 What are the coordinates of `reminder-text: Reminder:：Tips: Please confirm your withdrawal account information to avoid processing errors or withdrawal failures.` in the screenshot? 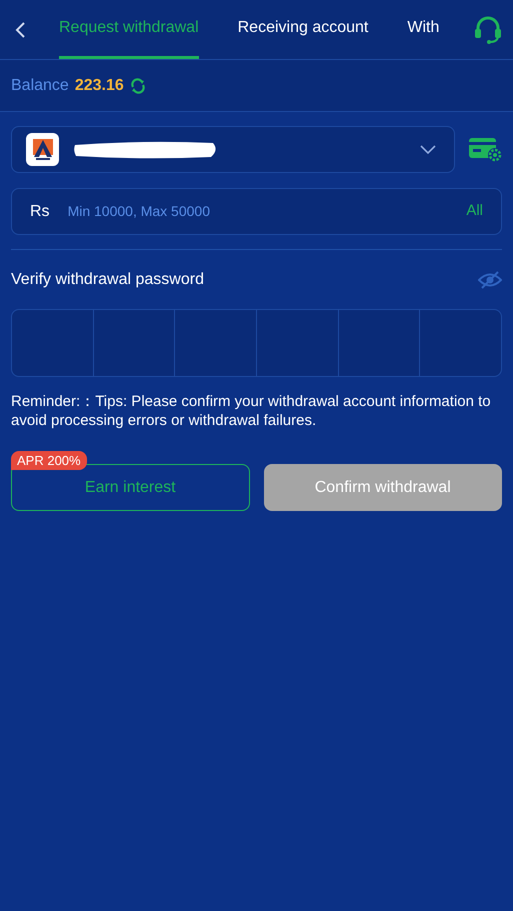 It's located at (251, 411).